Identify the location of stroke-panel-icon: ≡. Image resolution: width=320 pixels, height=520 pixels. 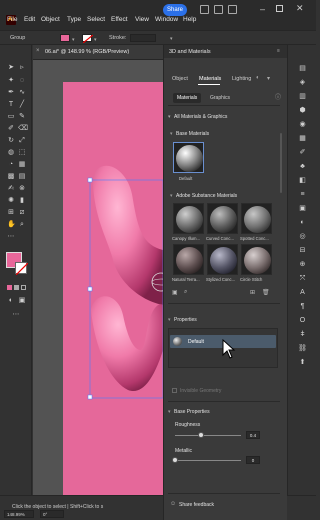
(302, 194).